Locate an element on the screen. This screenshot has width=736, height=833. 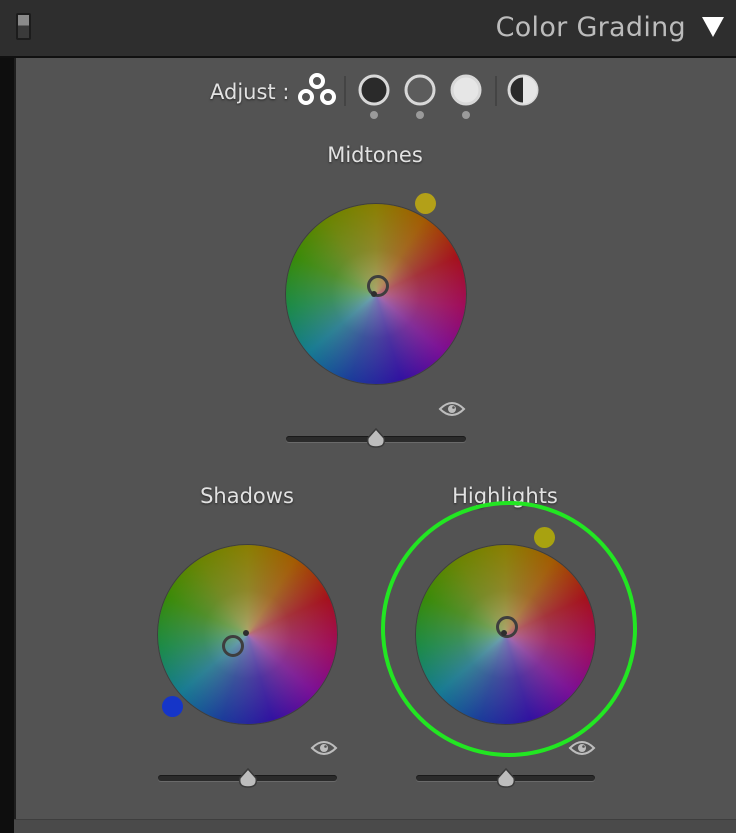
highlights-indicator-dot is located at coordinates (466, 115).